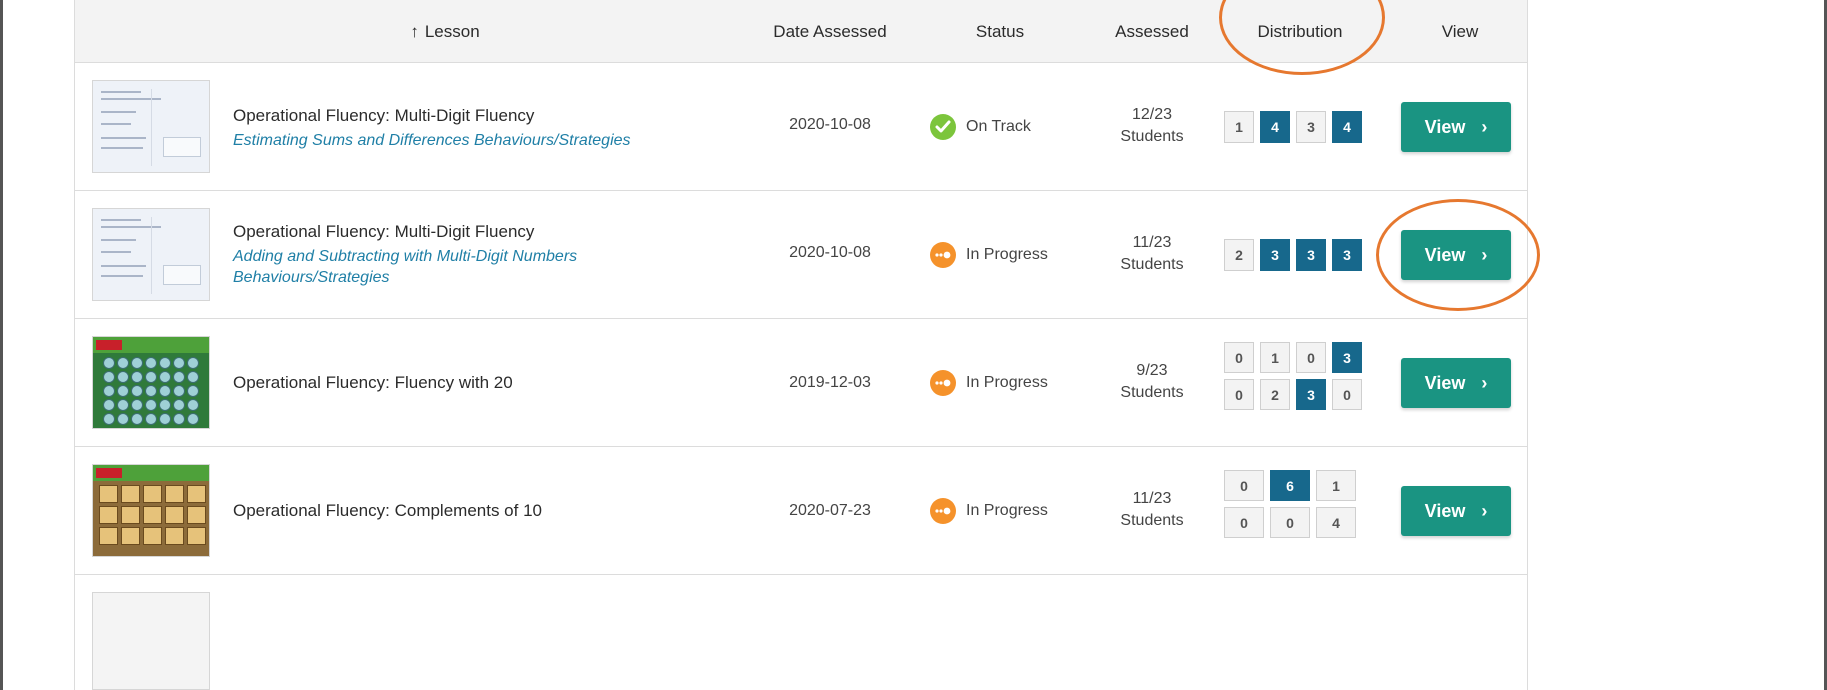 The height and width of the screenshot is (690, 1827). What do you see at coordinates (373, 382) in the screenshot?
I see `lesson-title: Operational Fluency: Fluency with 20` at bounding box center [373, 382].